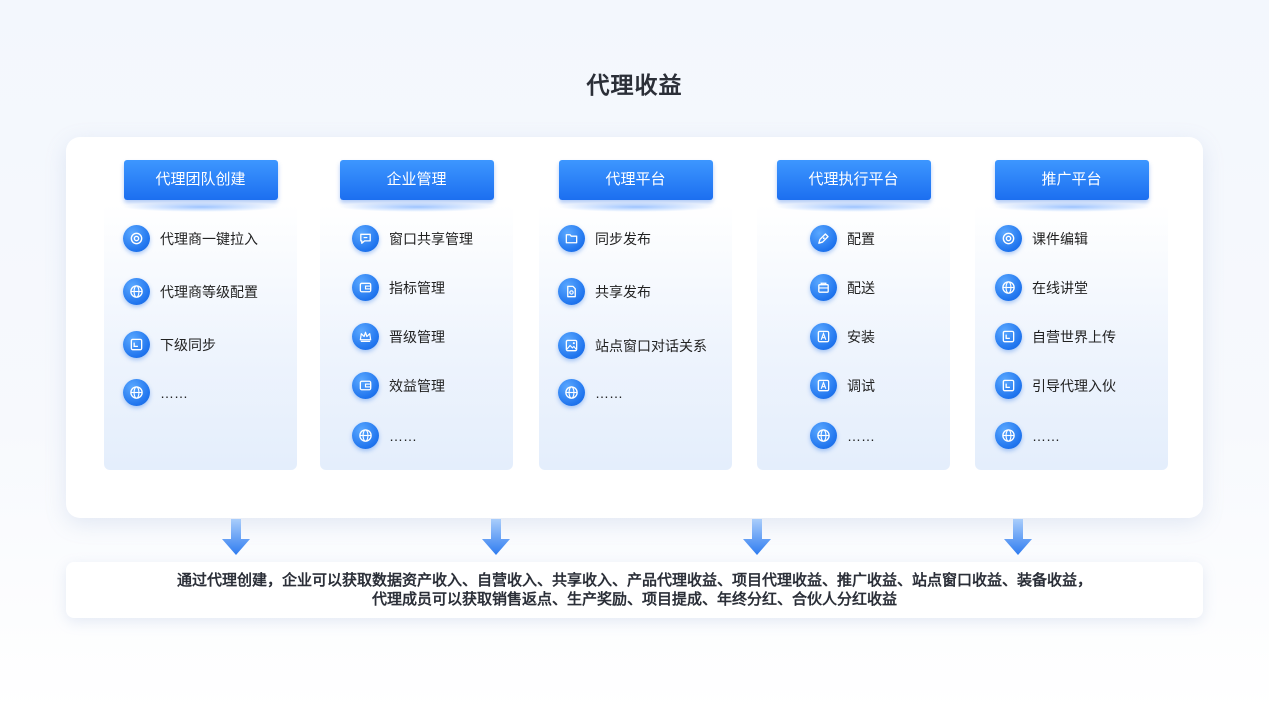 This screenshot has width=1269, height=714. What do you see at coordinates (635, 180) in the screenshot?
I see `column-header: 代理平台` at bounding box center [635, 180].